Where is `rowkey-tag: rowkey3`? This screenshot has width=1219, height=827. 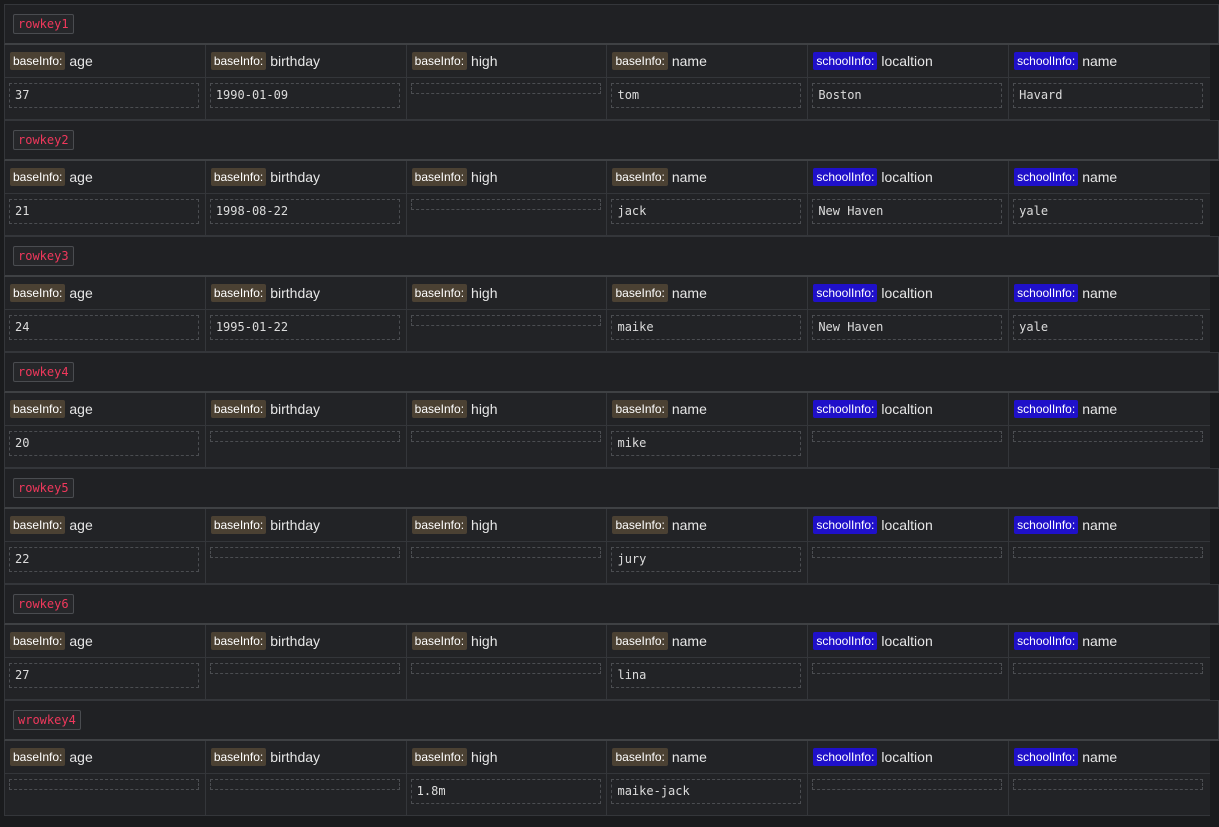 rowkey-tag: rowkey3 is located at coordinates (43, 256).